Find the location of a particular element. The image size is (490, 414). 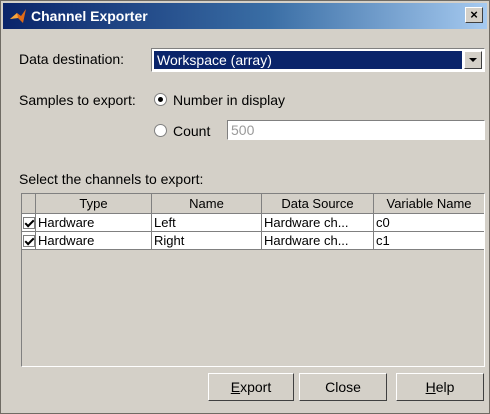

channel-checkbox-right is located at coordinates (29, 241).